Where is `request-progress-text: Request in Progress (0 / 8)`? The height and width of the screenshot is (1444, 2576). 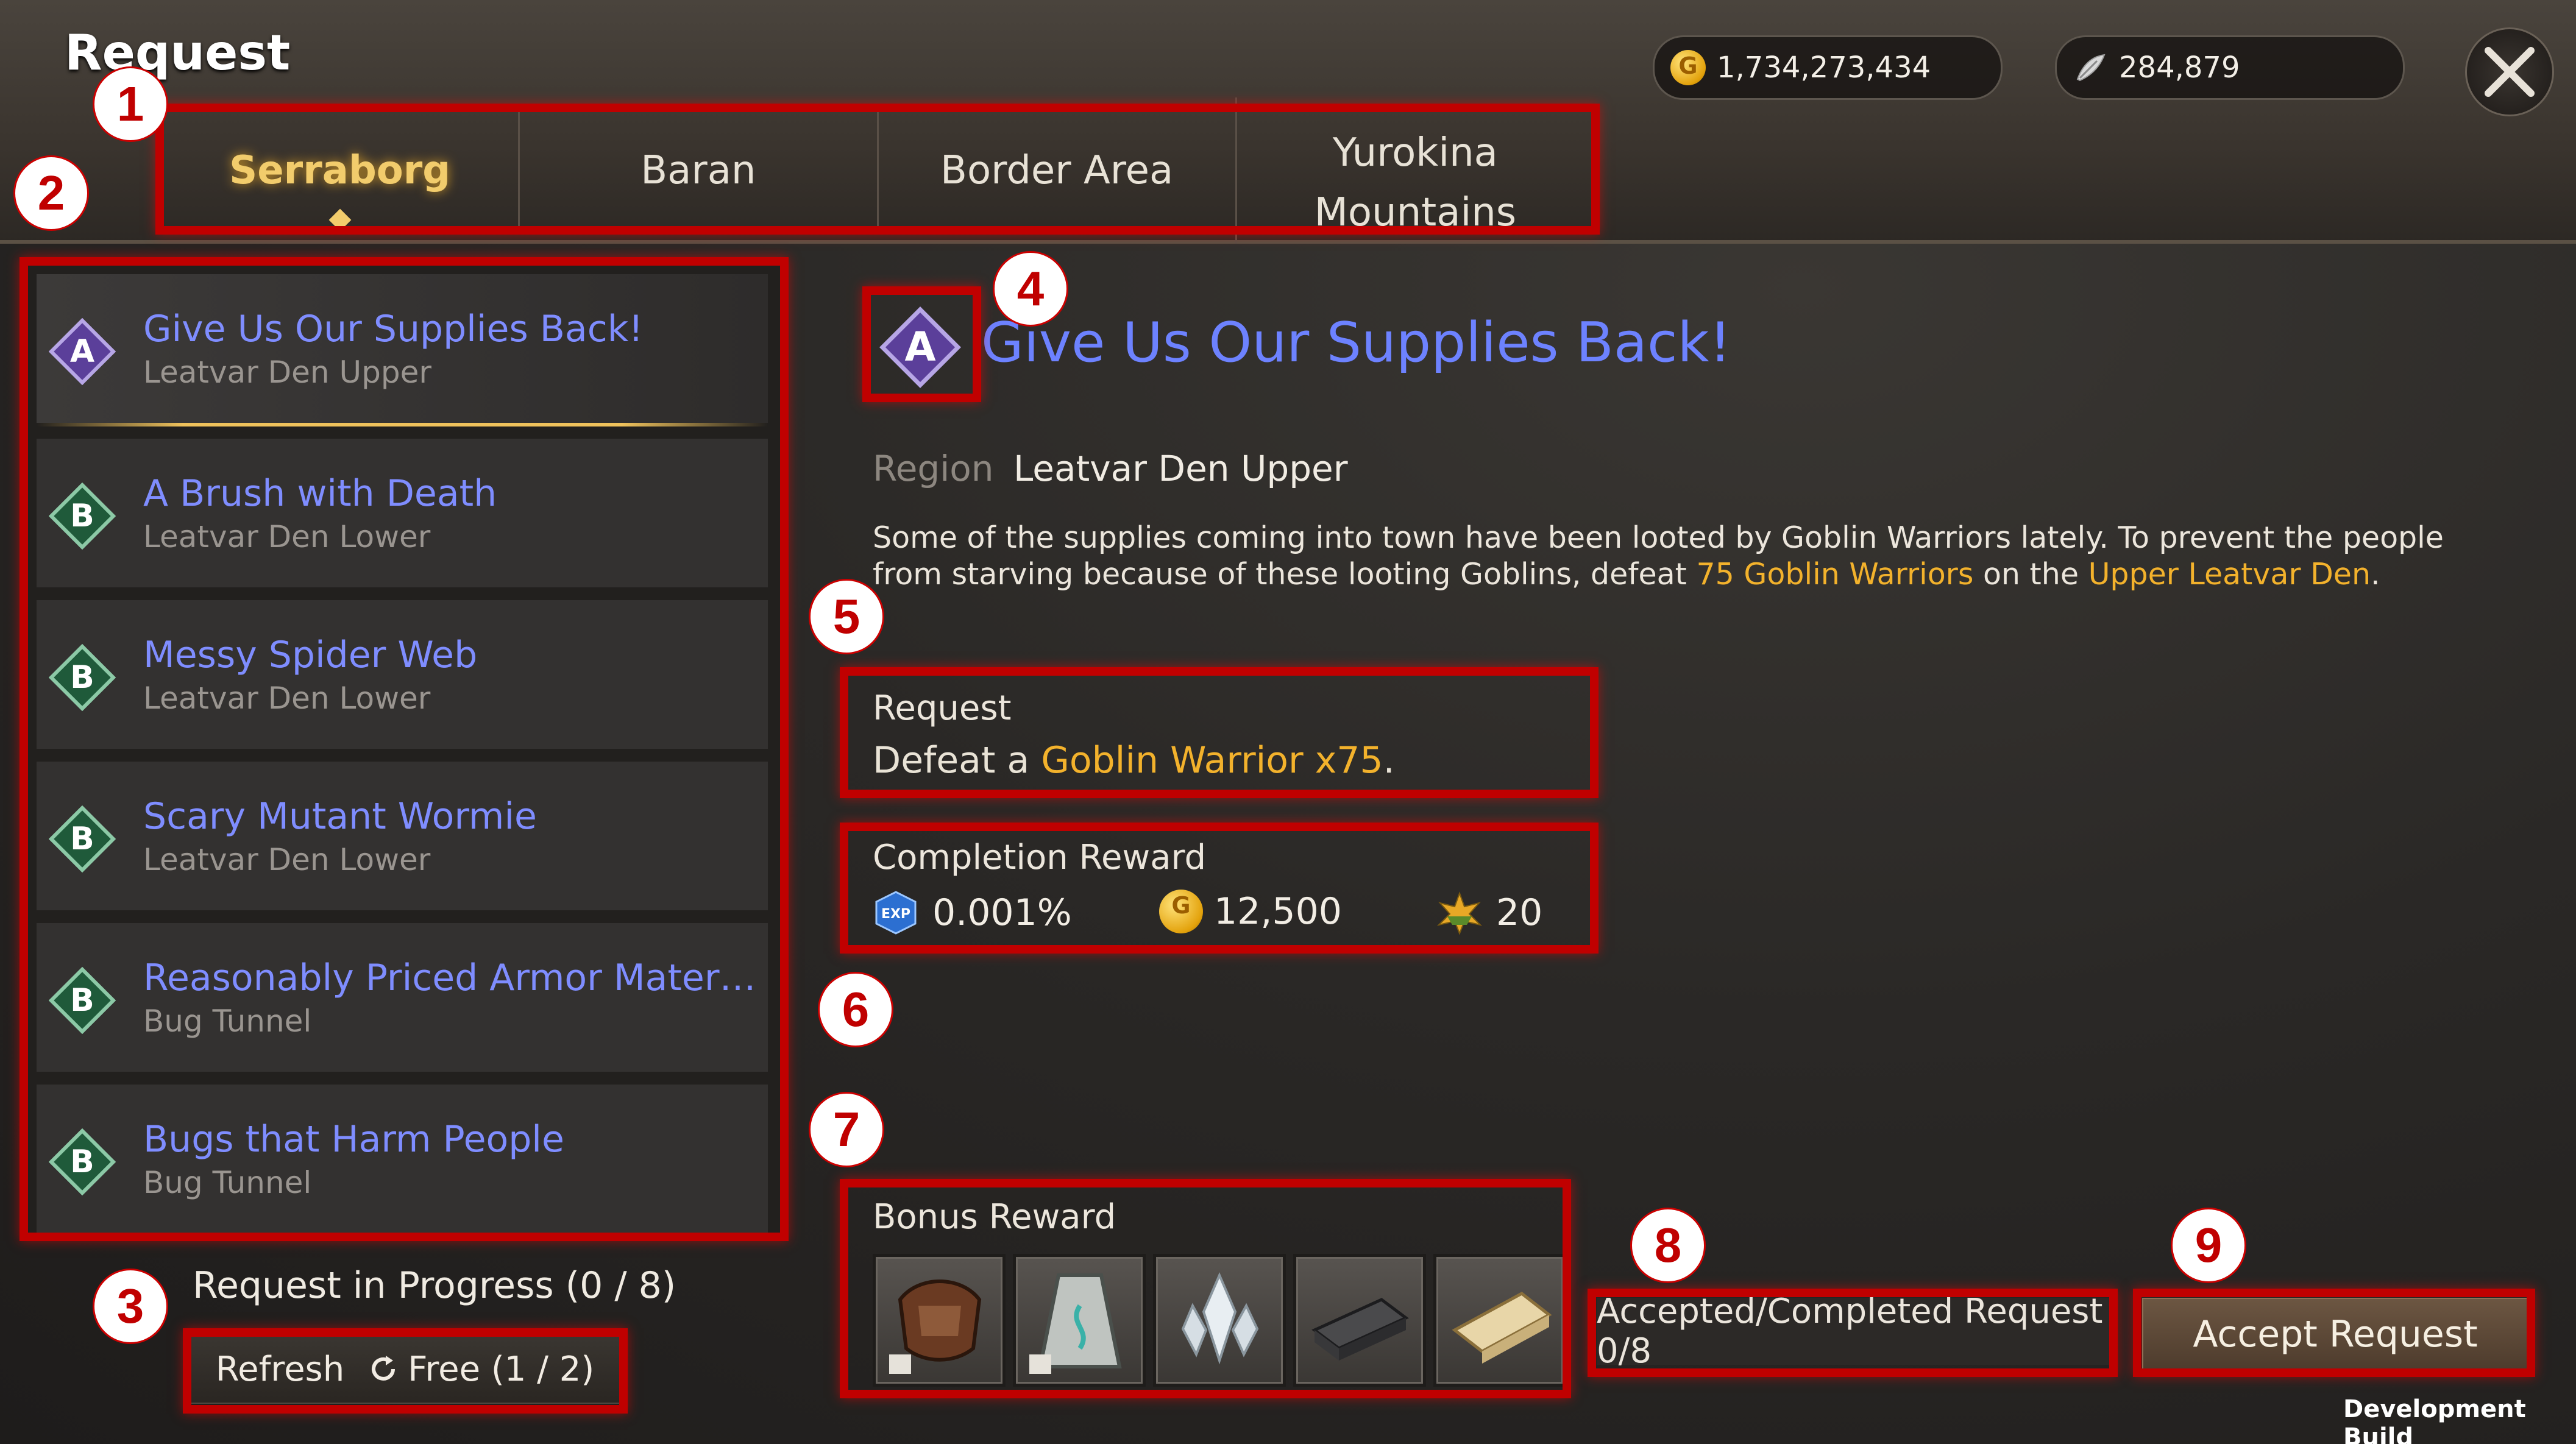
request-progress-text: Request in Progress (0 / 8) is located at coordinates (435, 1285).